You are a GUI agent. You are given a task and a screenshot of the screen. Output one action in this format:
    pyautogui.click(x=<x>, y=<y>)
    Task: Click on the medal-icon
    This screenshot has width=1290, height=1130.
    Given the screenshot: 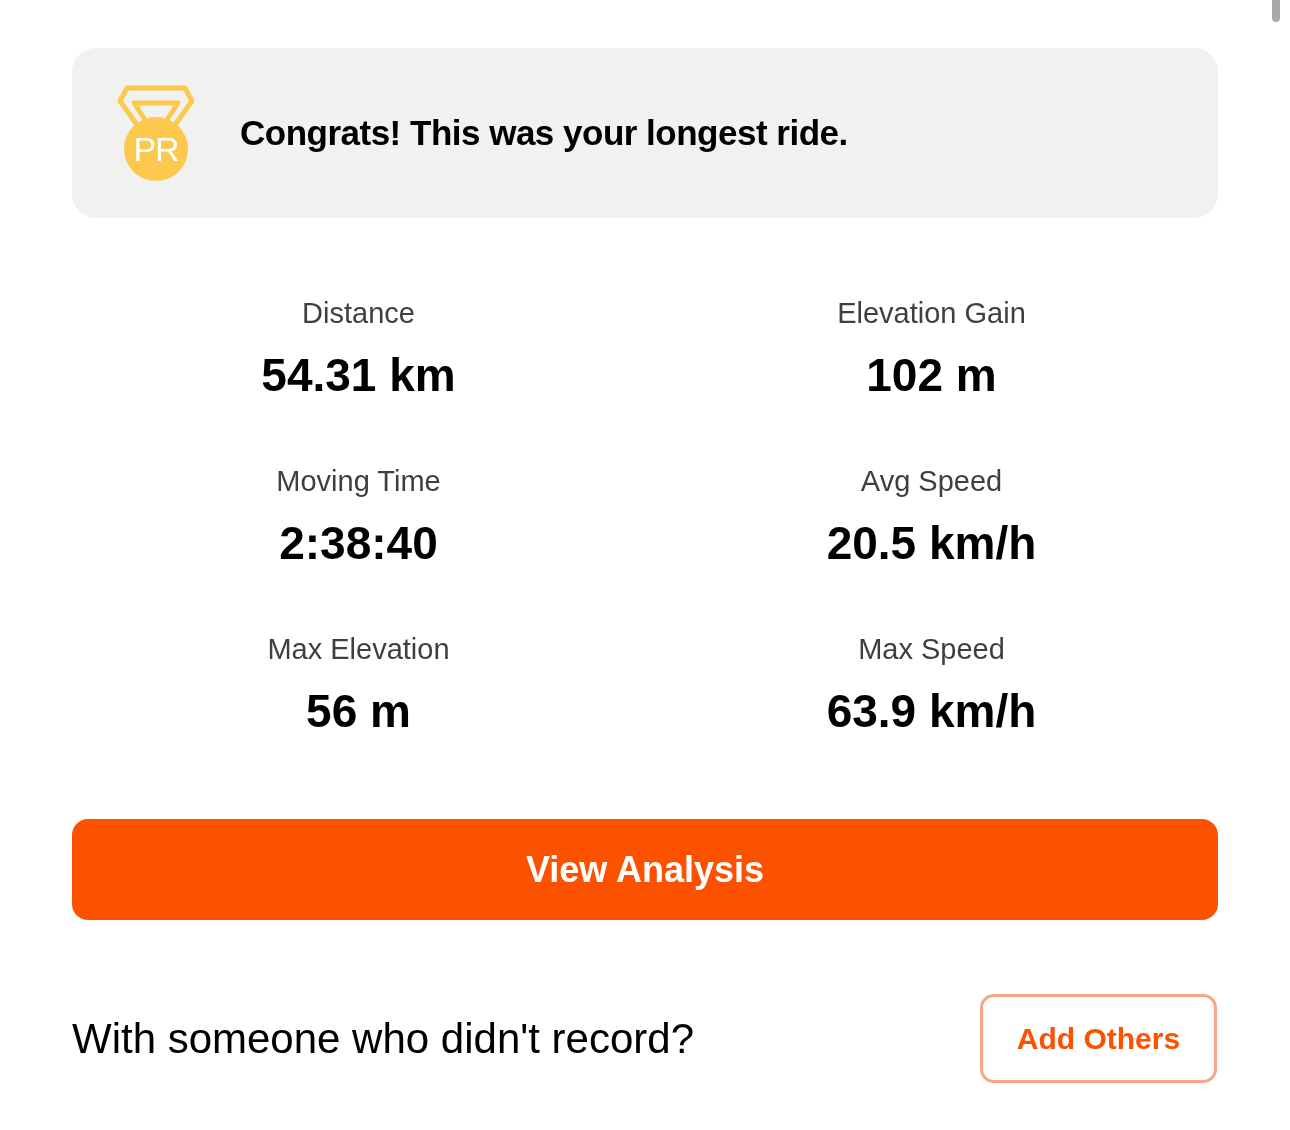 What is the action you would take?
    pyautogui.click(x=156, y=133)
    